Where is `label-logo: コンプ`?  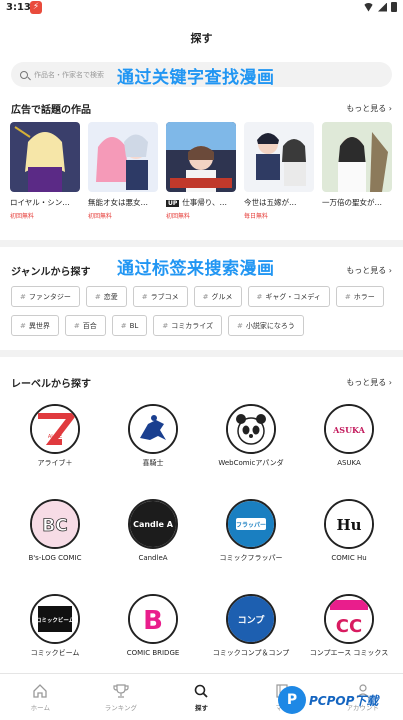 label-logo: コンプ is located at coordinates (251, 619).